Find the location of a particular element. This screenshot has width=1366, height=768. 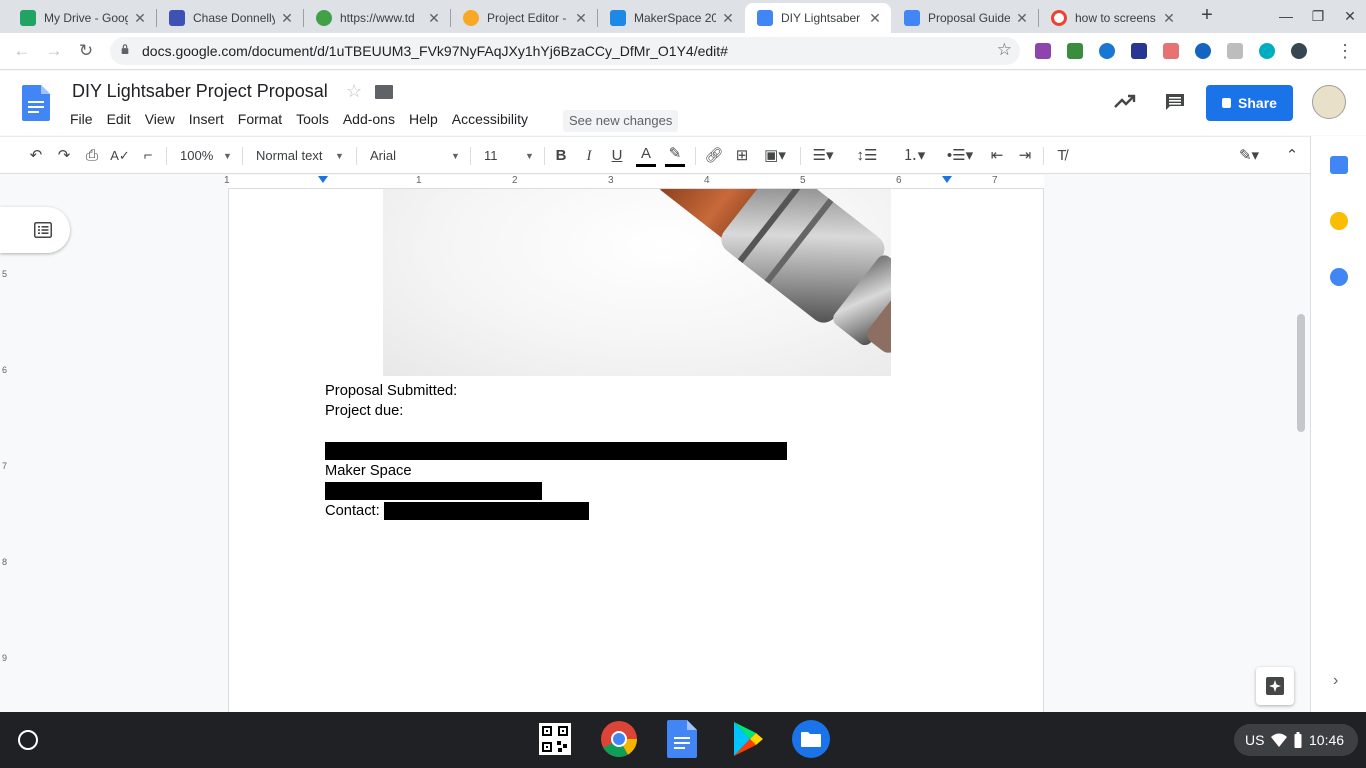

align-icon: ☰▾ is located at coordinates (823, 156).